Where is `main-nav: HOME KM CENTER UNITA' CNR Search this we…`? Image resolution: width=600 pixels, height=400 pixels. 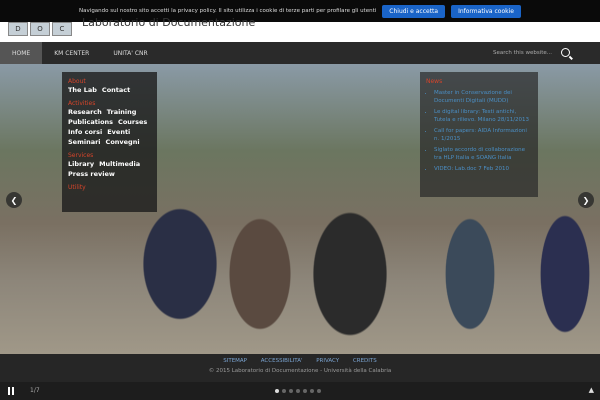
main-nav: HOME KM CENTER UNITA' CNR Search this we… is located at coordinates (300, 53).